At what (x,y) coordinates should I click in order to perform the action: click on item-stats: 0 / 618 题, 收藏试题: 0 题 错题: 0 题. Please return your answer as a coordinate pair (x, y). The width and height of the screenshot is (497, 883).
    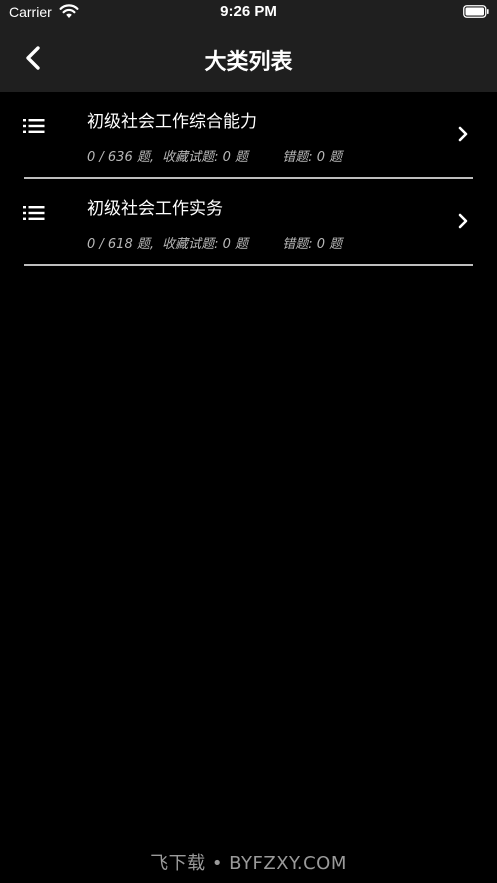
    Looking at the image, I should click on (214, 242).